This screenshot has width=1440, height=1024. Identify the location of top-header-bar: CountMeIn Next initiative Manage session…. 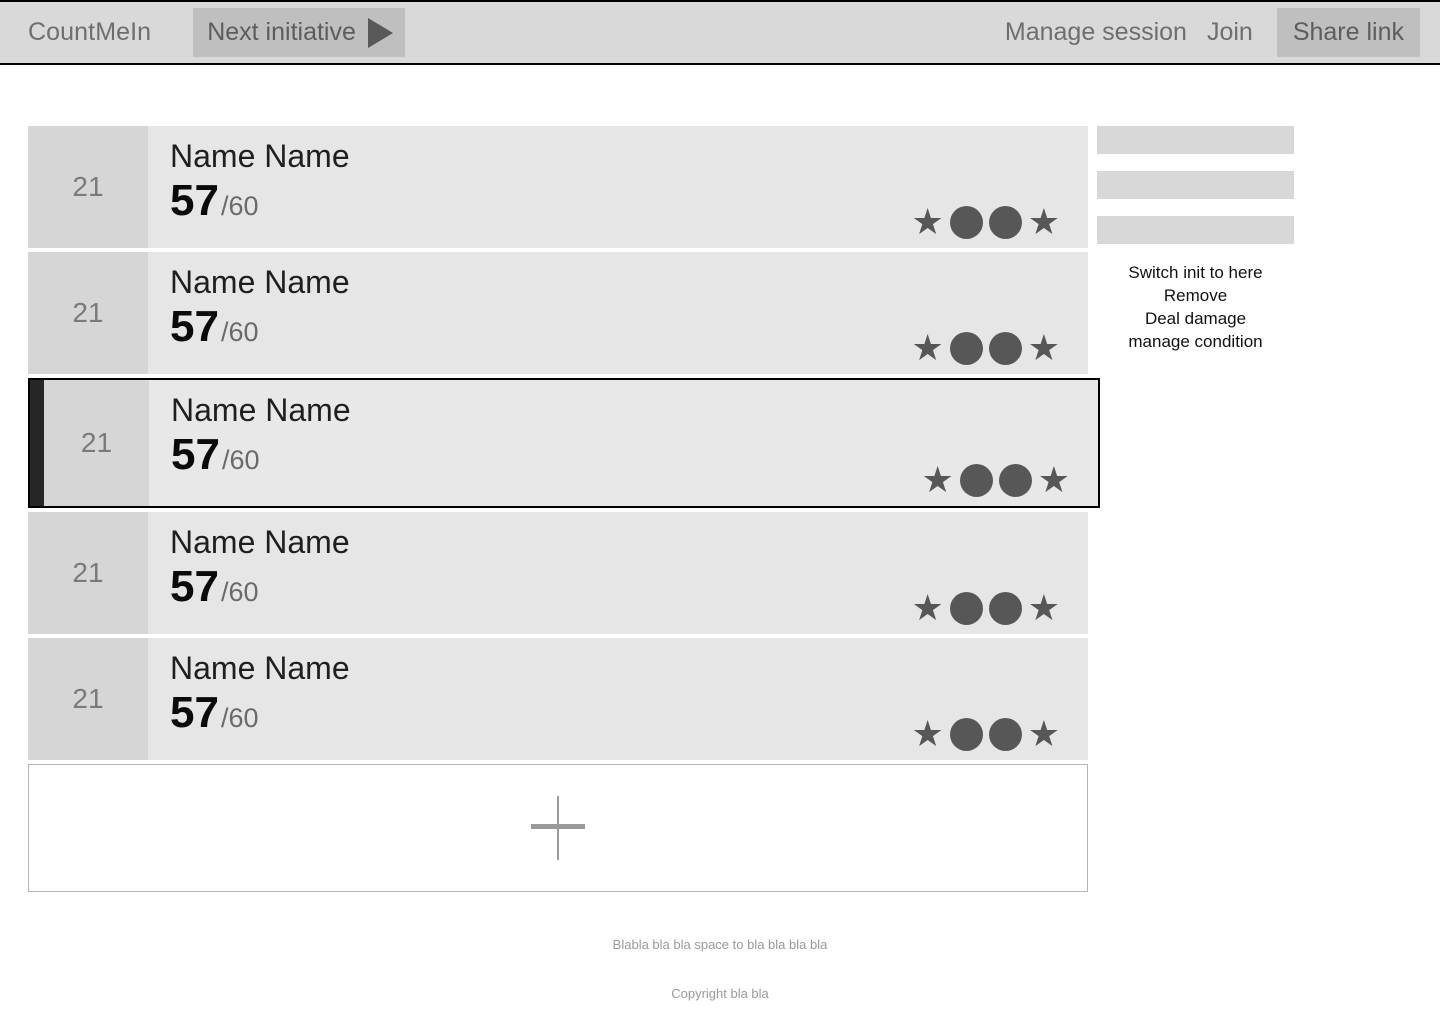
(720, 32).